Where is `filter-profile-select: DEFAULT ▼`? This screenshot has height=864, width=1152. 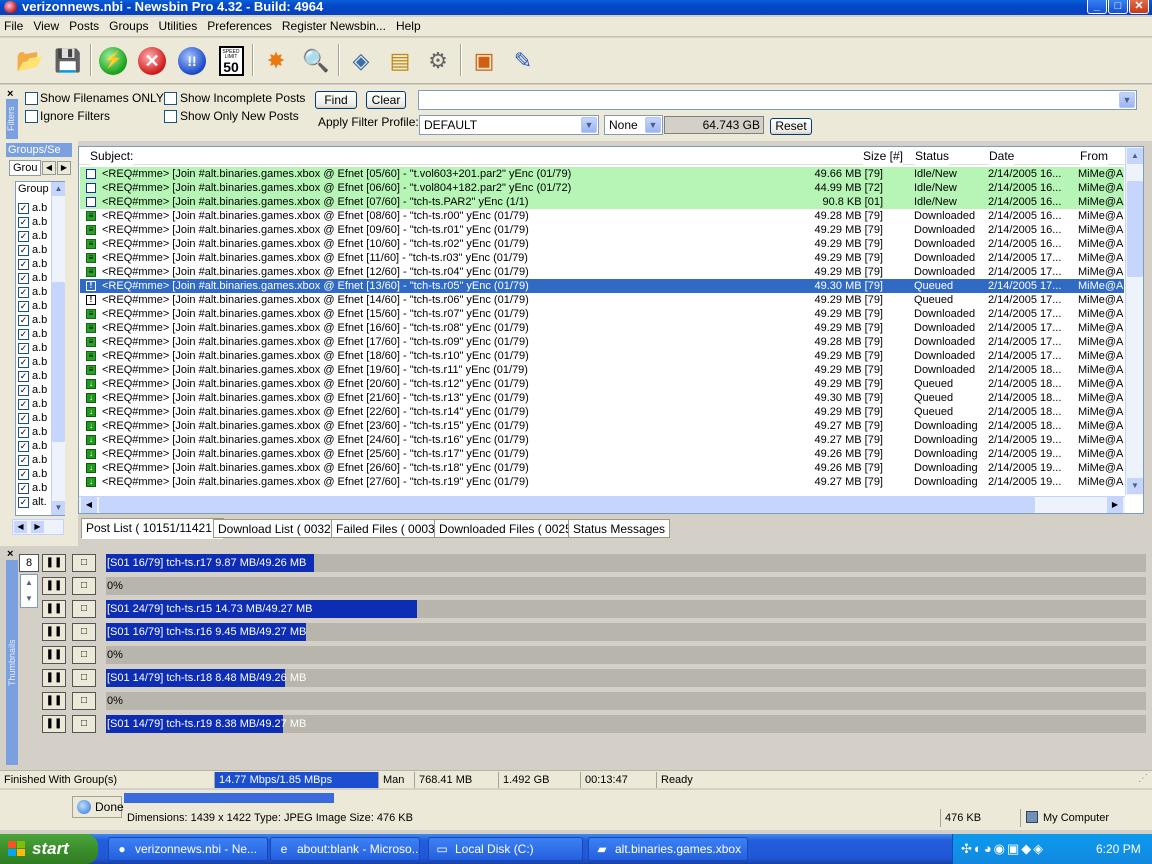 filter-profile-select: DEFAULT ▼ is located at coordinates (509, 125).